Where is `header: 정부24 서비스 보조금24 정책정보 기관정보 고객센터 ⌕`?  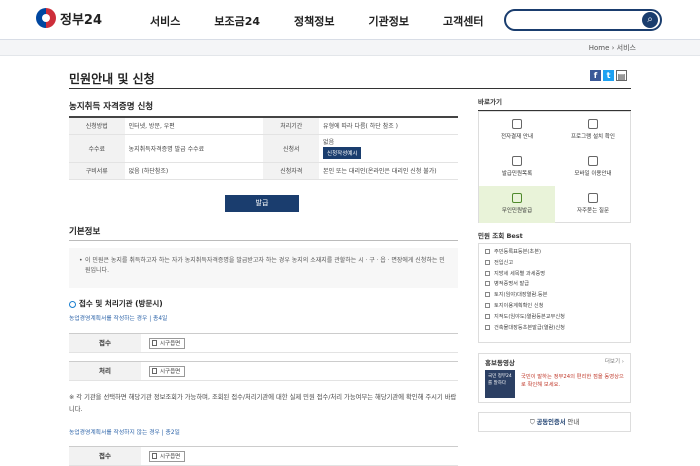
header: 정부24 서비스 보조금24 정책정보 기관정보 고객센터 ⌕ is located at coordinates (350, 20).